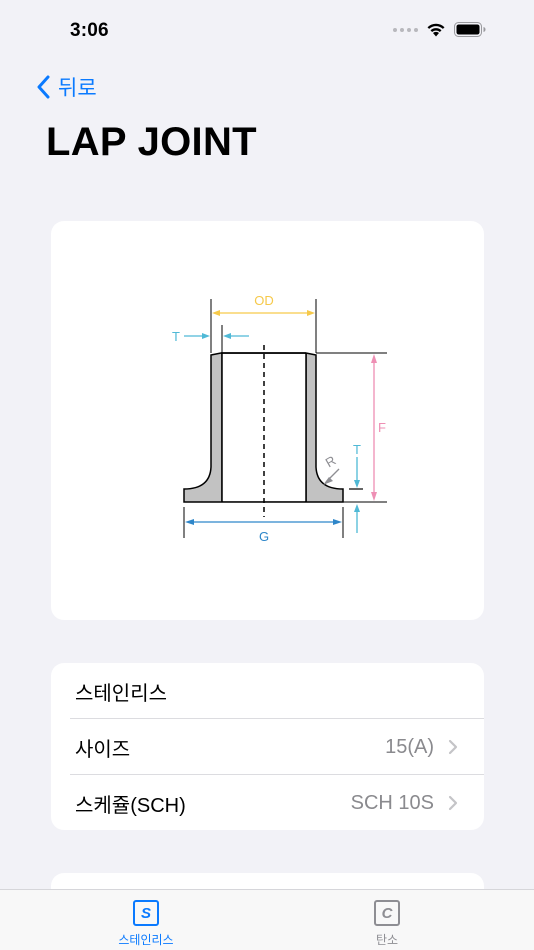  What do you see at coordinates (409, 746) in the screenshot?
I see `size-value: 15(A)` at bounding box center [409, 746].